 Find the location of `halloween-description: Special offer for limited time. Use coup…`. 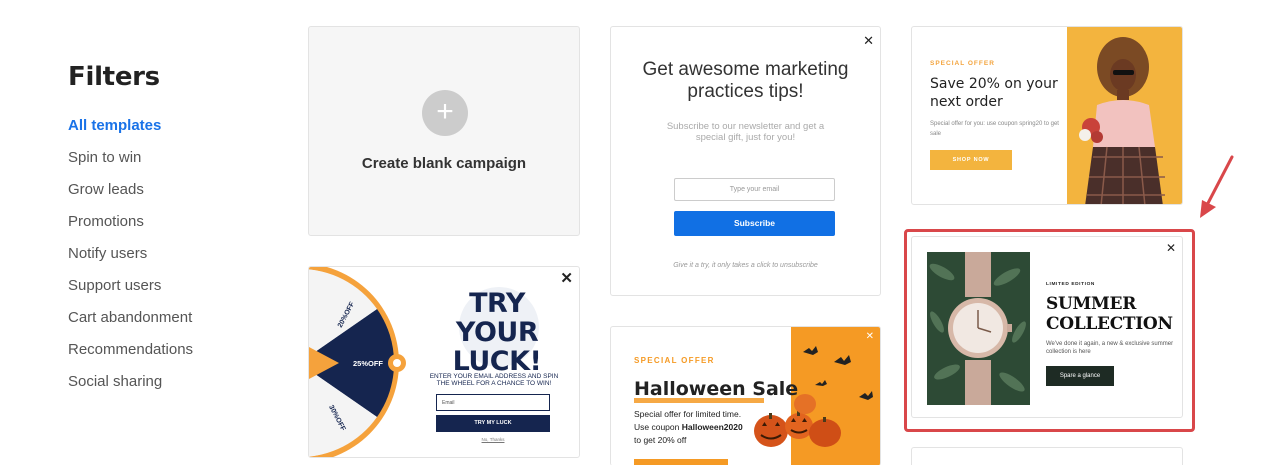

halloween-description: Special offer for limited time. Use coup… is located at coordinates (688, 427).